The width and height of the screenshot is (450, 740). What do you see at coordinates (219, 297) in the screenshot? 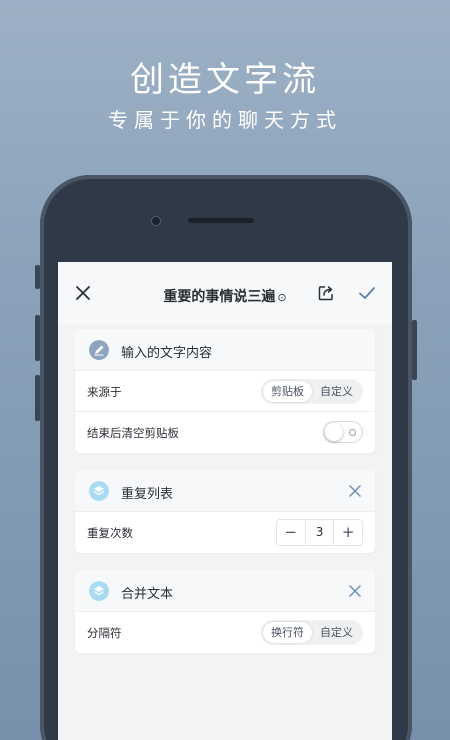
I see `page-title-text: 重要的事情说三遍` at bounding box center [219, 297].